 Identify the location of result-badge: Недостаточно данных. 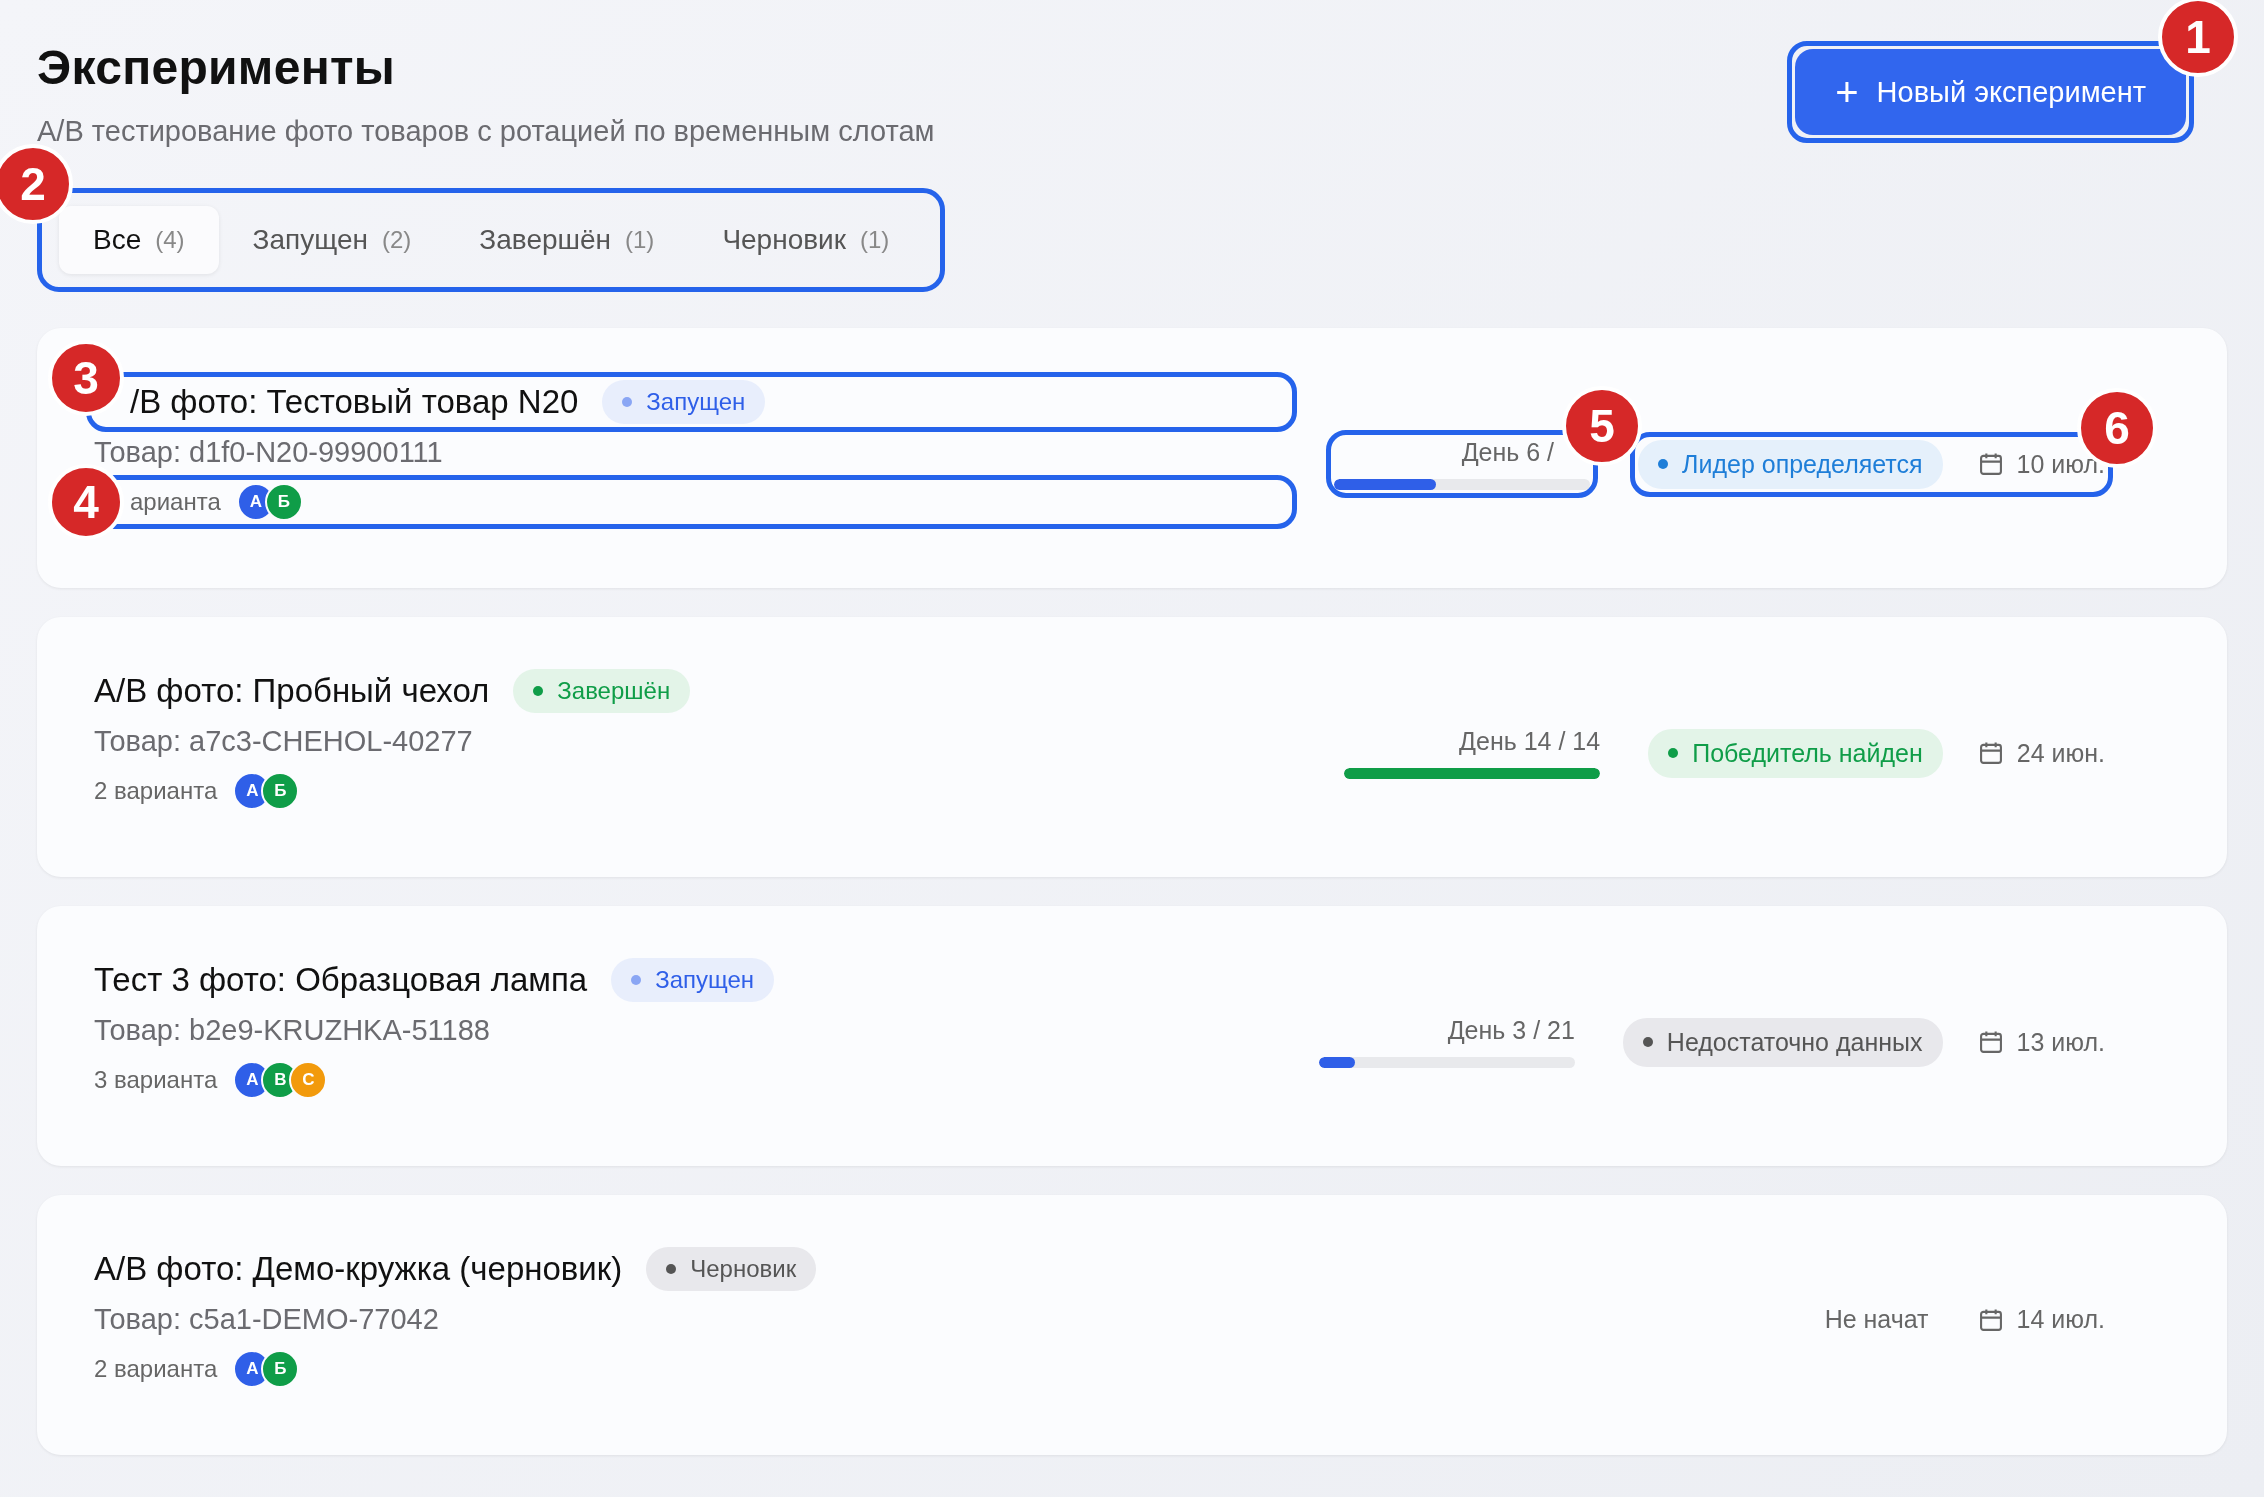
(1782, 1042).